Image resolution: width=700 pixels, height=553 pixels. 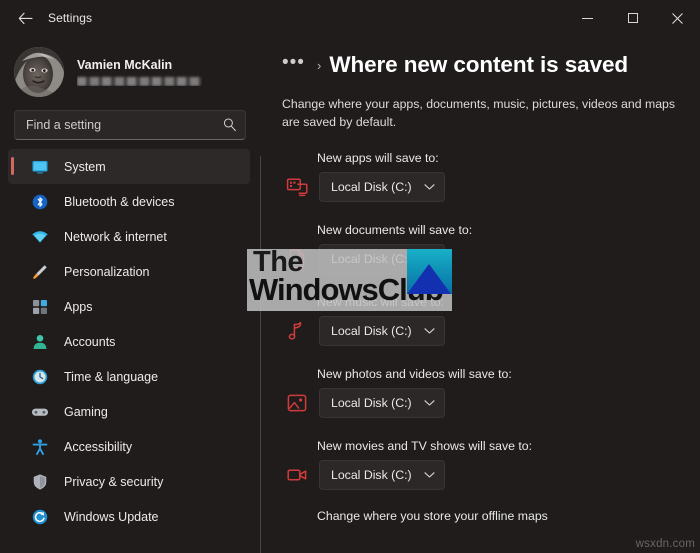 I want to click on accessibility-icon, so click(x=40, y=447).